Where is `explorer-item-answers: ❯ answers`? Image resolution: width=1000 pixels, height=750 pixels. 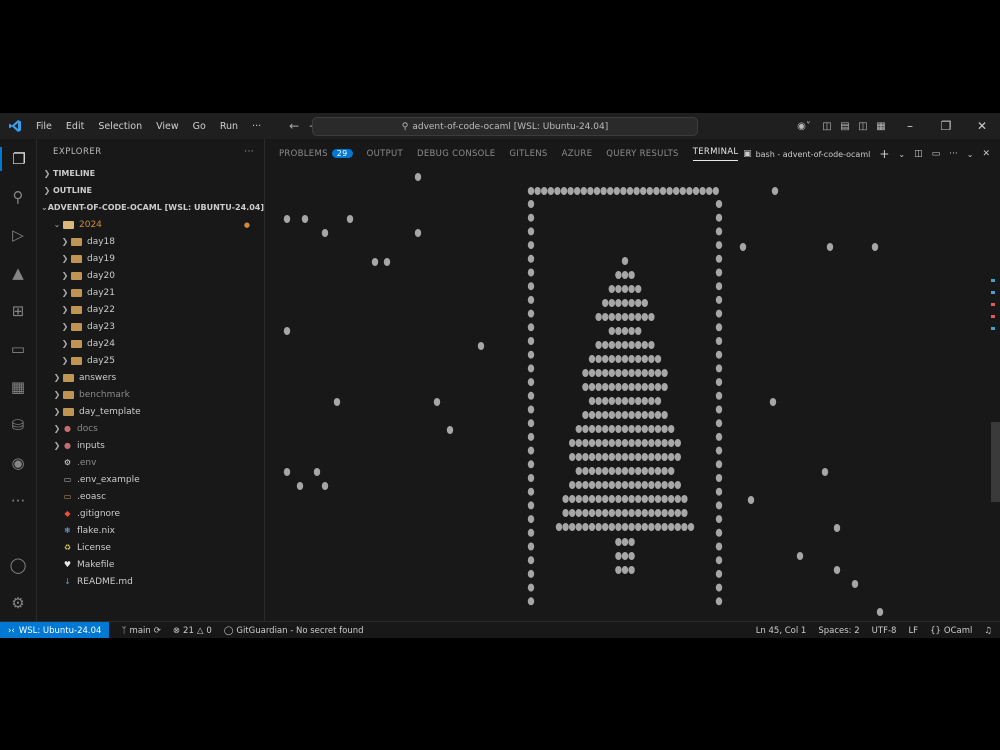
explorer-item-answers: ❯ answers is located at coordinates (150, 377).